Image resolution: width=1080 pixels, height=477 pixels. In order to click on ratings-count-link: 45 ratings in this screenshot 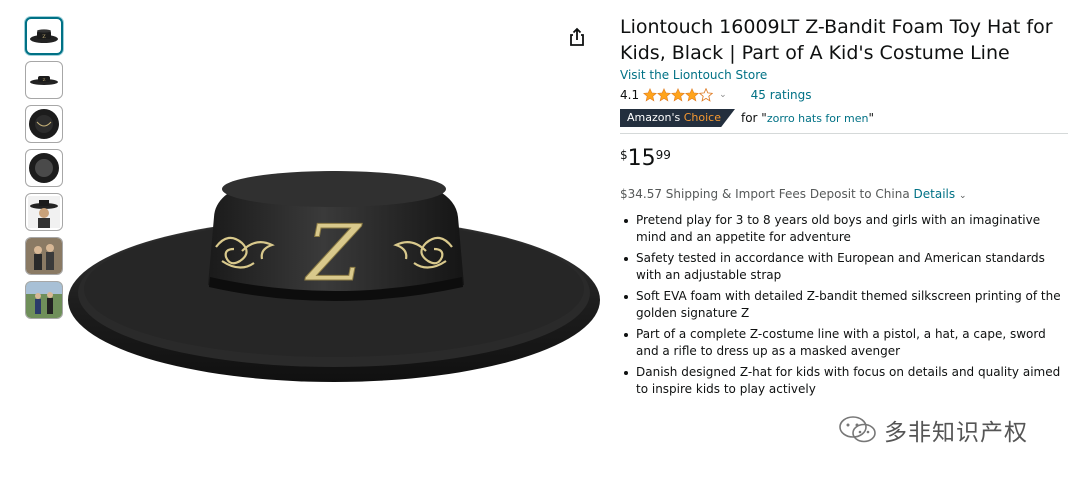, I will do `click(781, 95)`.